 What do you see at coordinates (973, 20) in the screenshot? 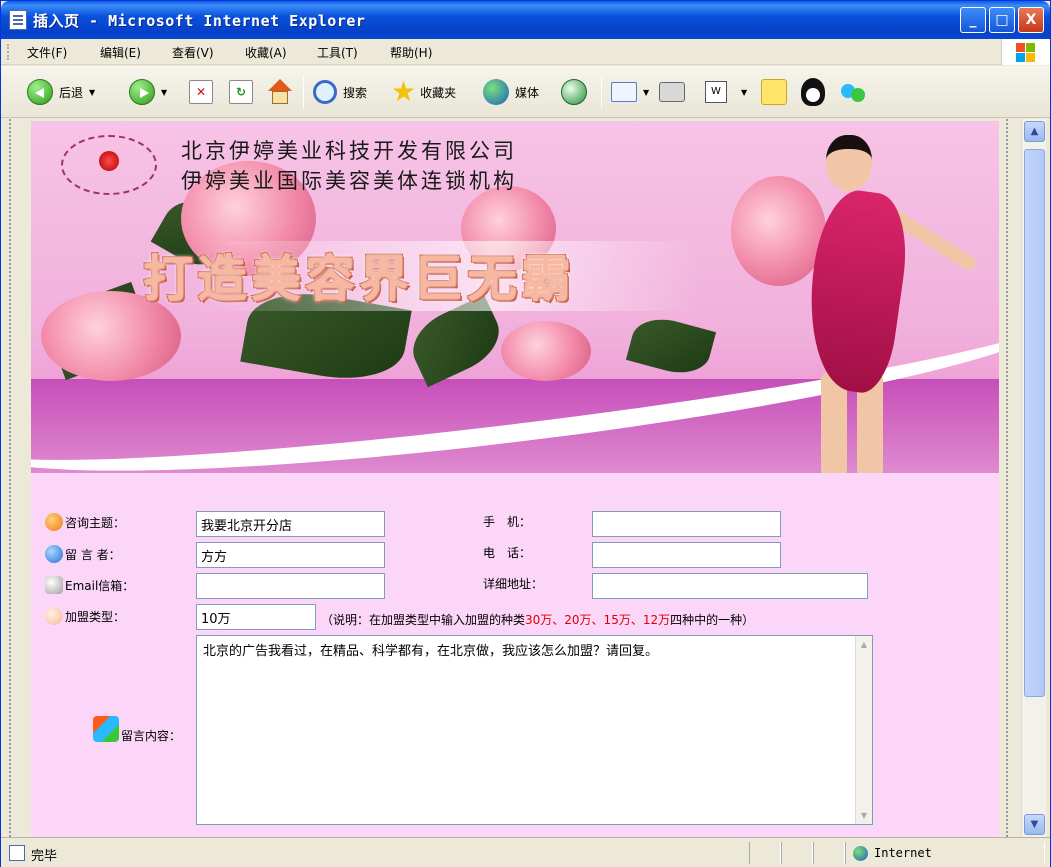
I see `minimize-button: _` at bounding box center [973, 20].